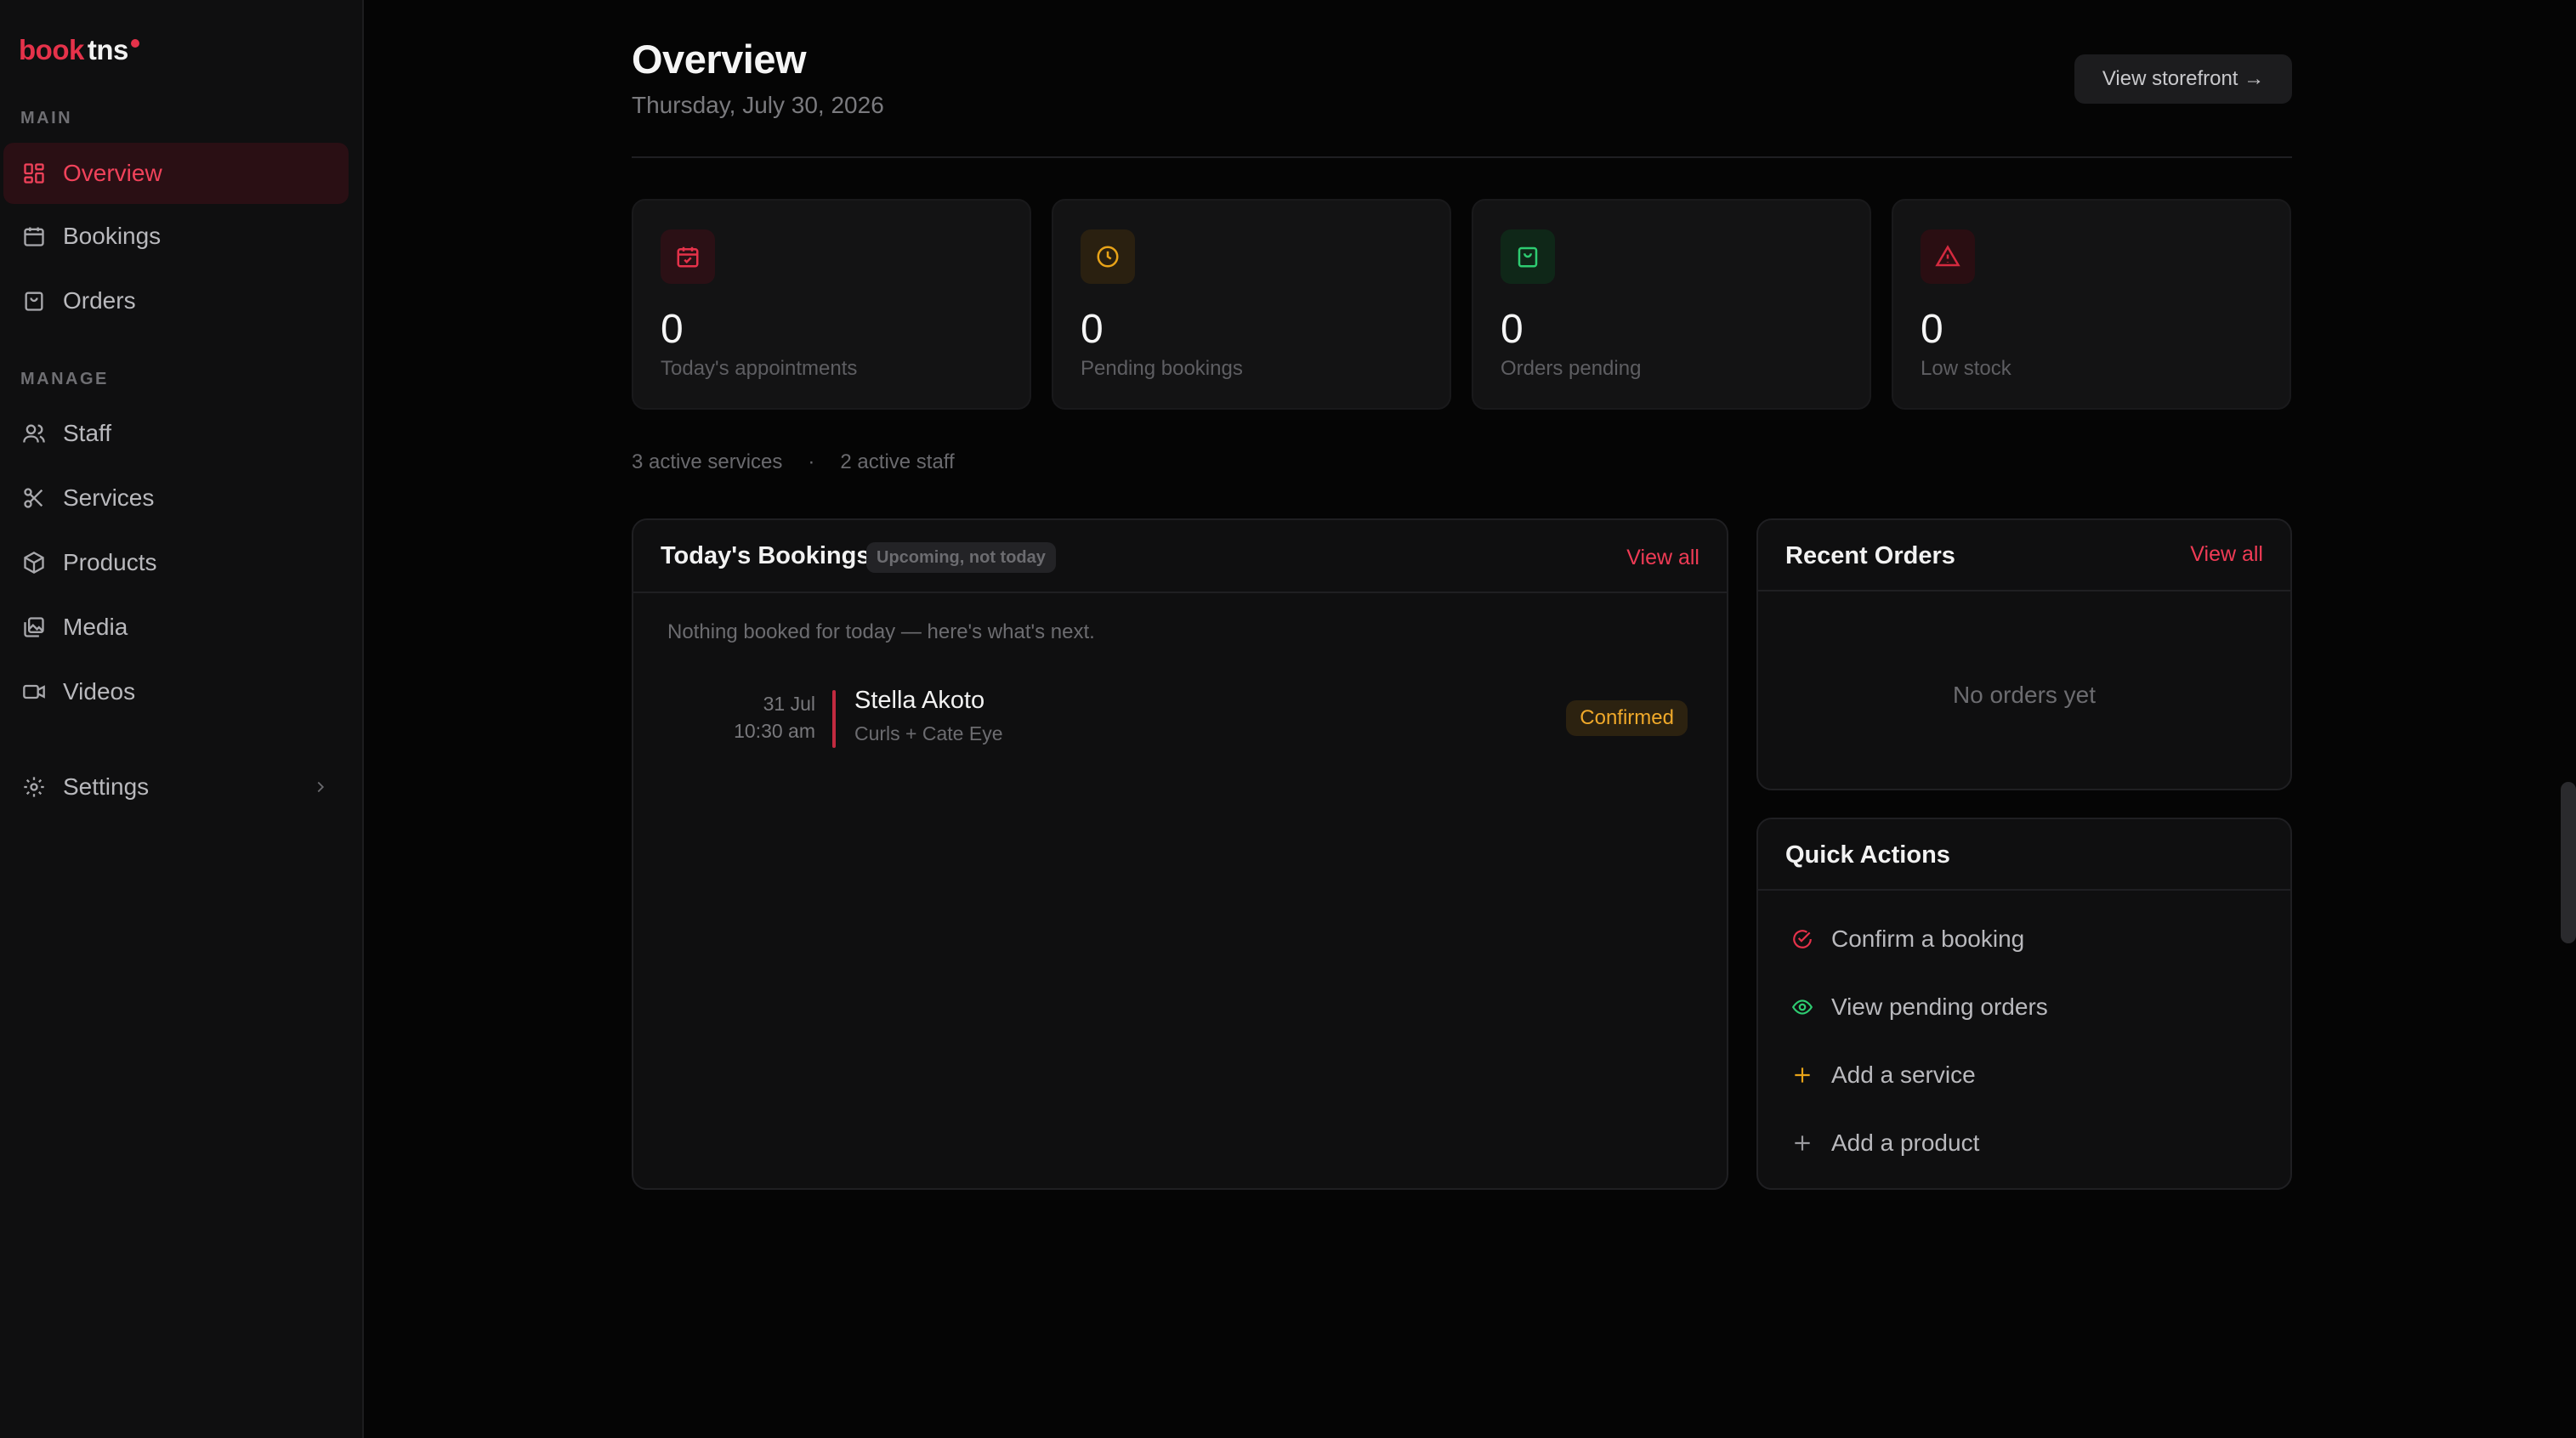 This screenshot has width=2576, height=1438. I want to click on check-circle-icon, so click(1802, 939).